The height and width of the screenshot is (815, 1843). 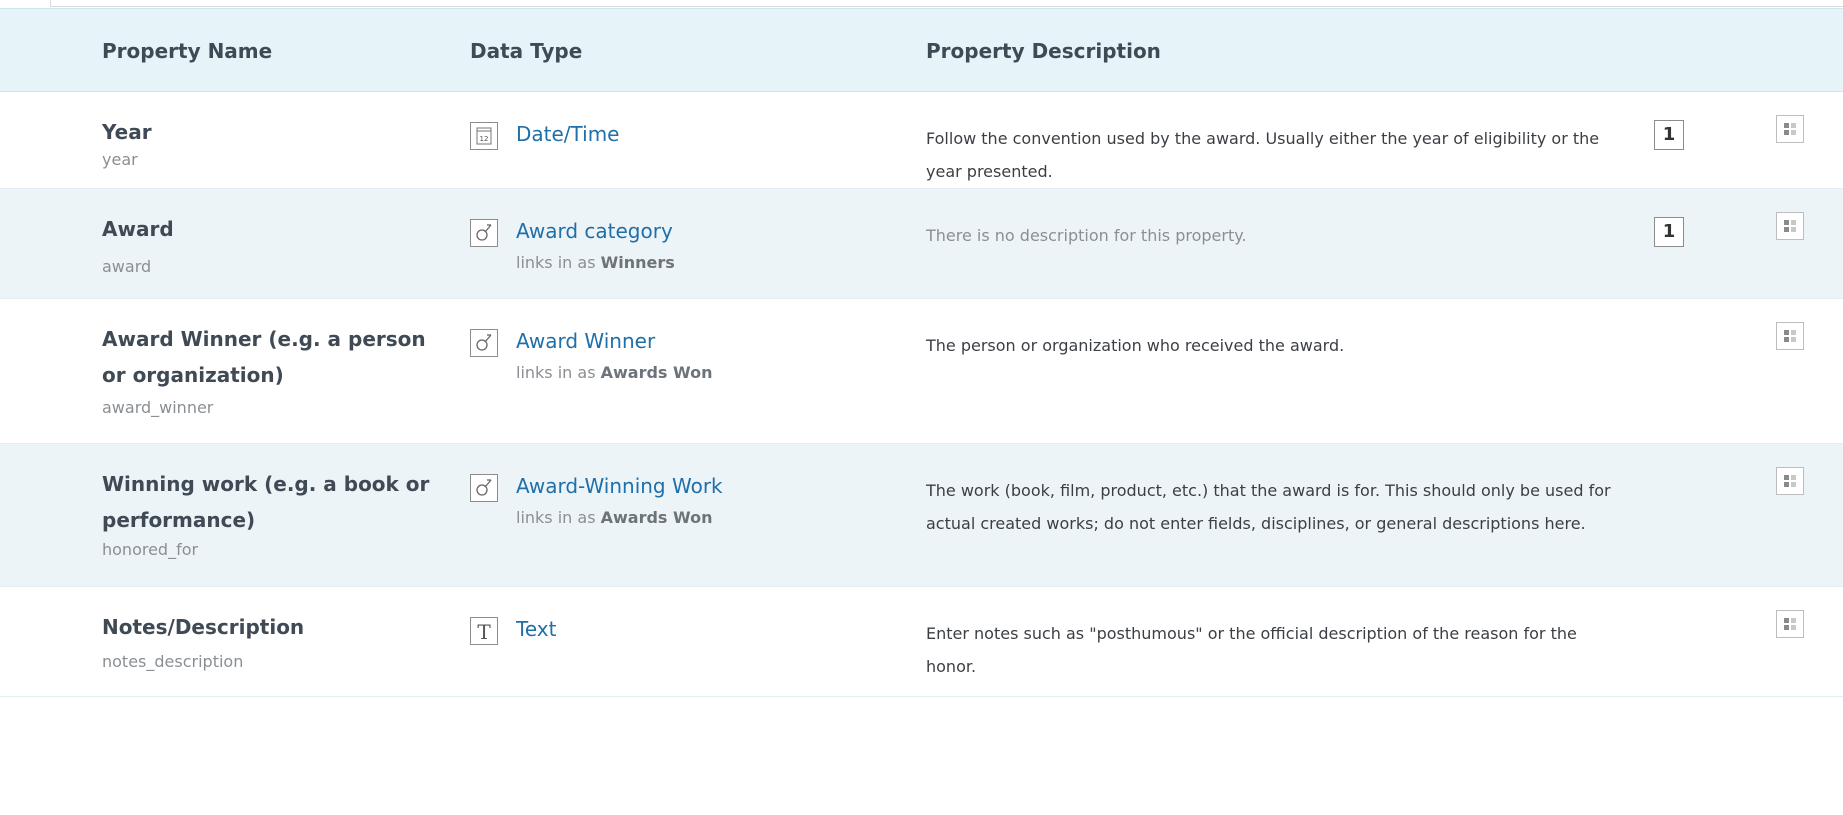 I want to click on property-key: honored_for, so click(x=150, y=549).